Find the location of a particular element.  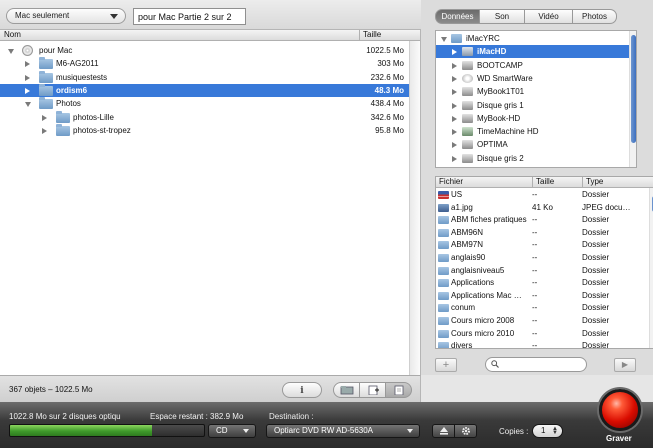

volume-item: iMacYRC is located at coordinates (533, 38).